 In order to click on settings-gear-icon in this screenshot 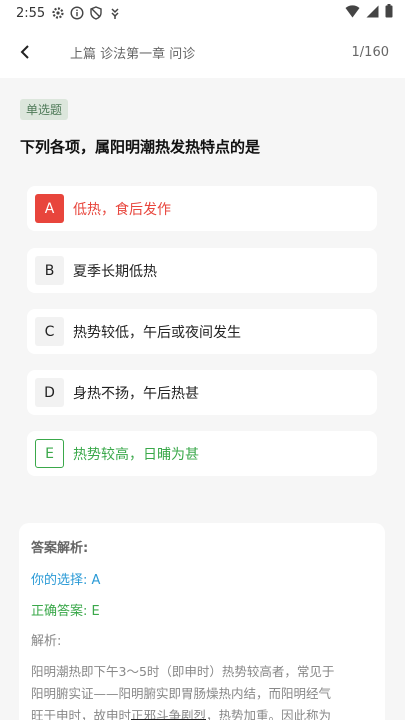, I will do `click(58, 13)`.